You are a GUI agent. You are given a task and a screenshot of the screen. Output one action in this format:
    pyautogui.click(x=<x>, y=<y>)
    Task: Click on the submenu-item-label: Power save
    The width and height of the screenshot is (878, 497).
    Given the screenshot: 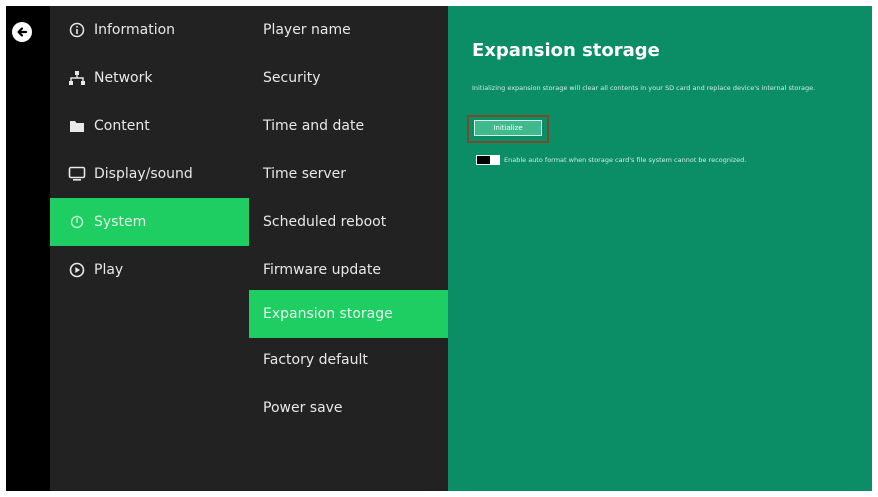 What is the action you would take?
    pyautogui.click(x=303, y=408)
    